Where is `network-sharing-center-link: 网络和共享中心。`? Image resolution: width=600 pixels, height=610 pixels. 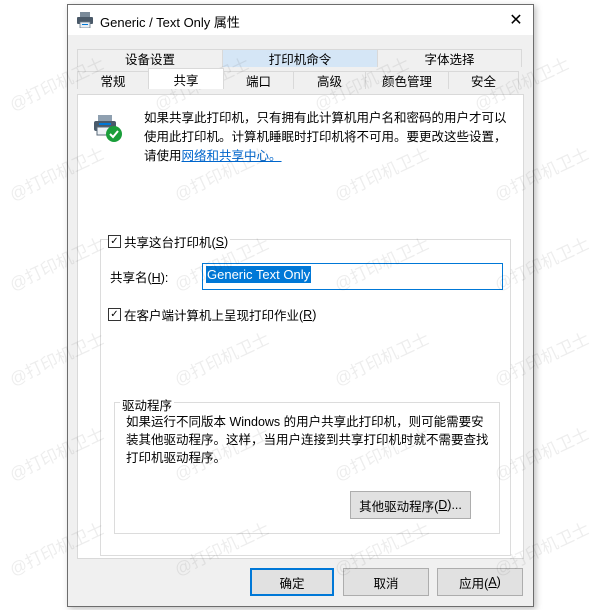 network-sharing-center-link: 网络和共享中心。 is located at coordinates (232, 156).